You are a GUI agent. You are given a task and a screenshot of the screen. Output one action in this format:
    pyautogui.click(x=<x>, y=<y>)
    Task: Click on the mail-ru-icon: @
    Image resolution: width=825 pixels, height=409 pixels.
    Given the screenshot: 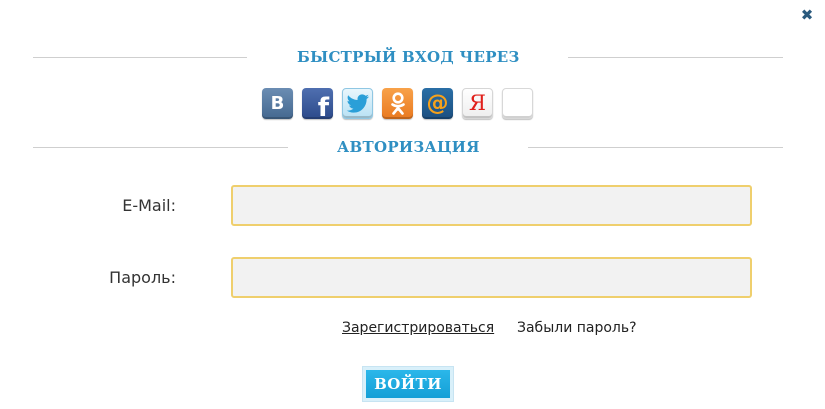 What is the action you would take?
    pyautogui.click(x=437, y=103)
    